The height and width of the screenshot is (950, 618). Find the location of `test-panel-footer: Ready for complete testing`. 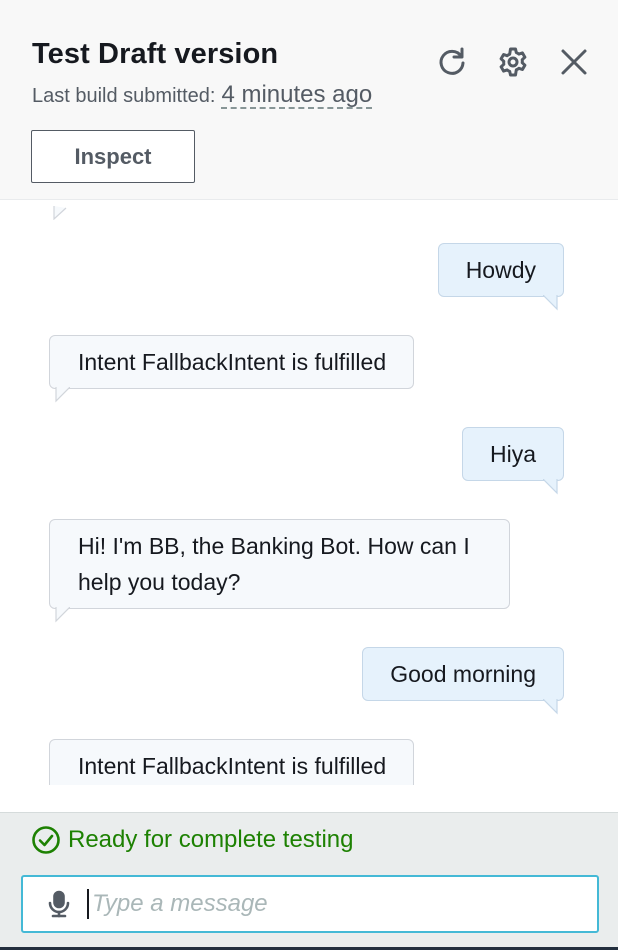

test-panel-footer: Ready for complete testing is located at coordinates (309, 881).